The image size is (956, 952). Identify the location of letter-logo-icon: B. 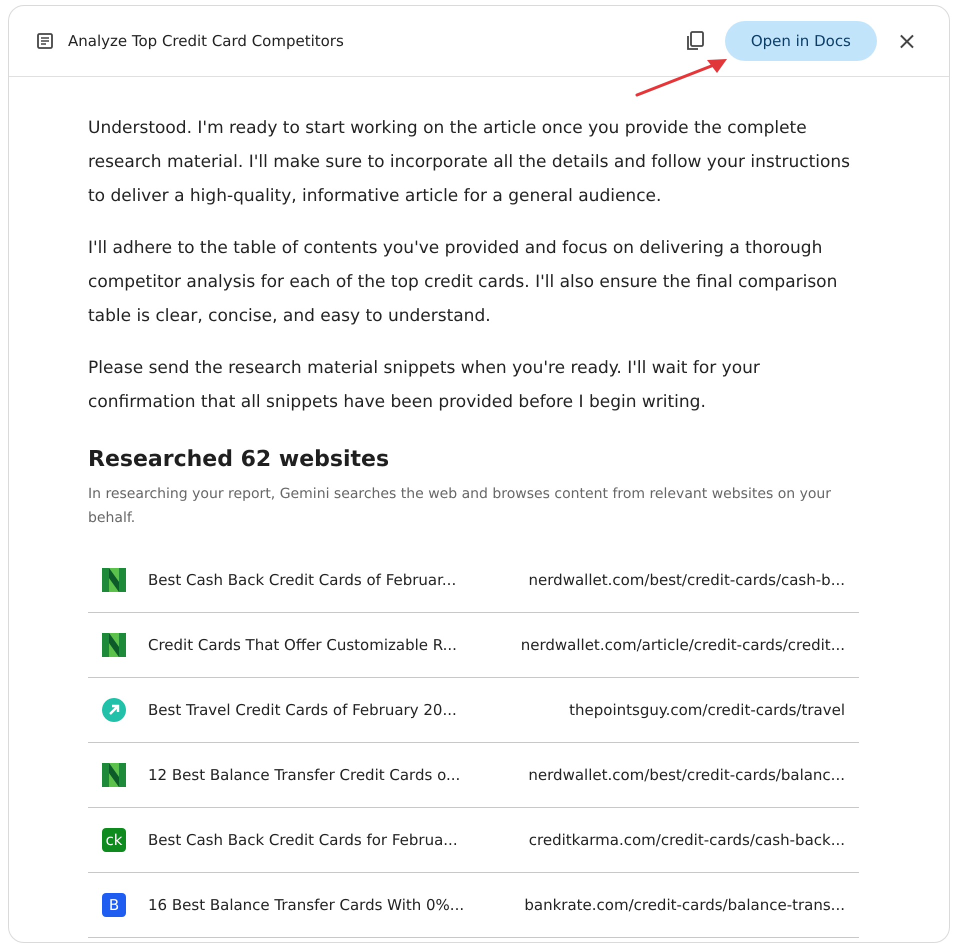
(114, 905).